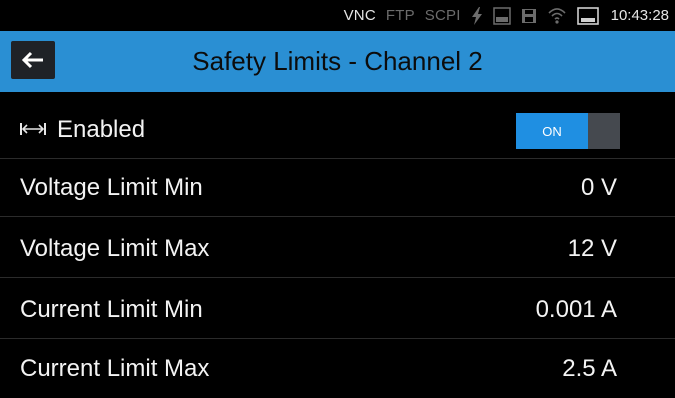 This screenshot has height=398, width=675. Describe the element at coordinates (592, 248) in the screenshot. I see `row-value: 12 V` at that location.